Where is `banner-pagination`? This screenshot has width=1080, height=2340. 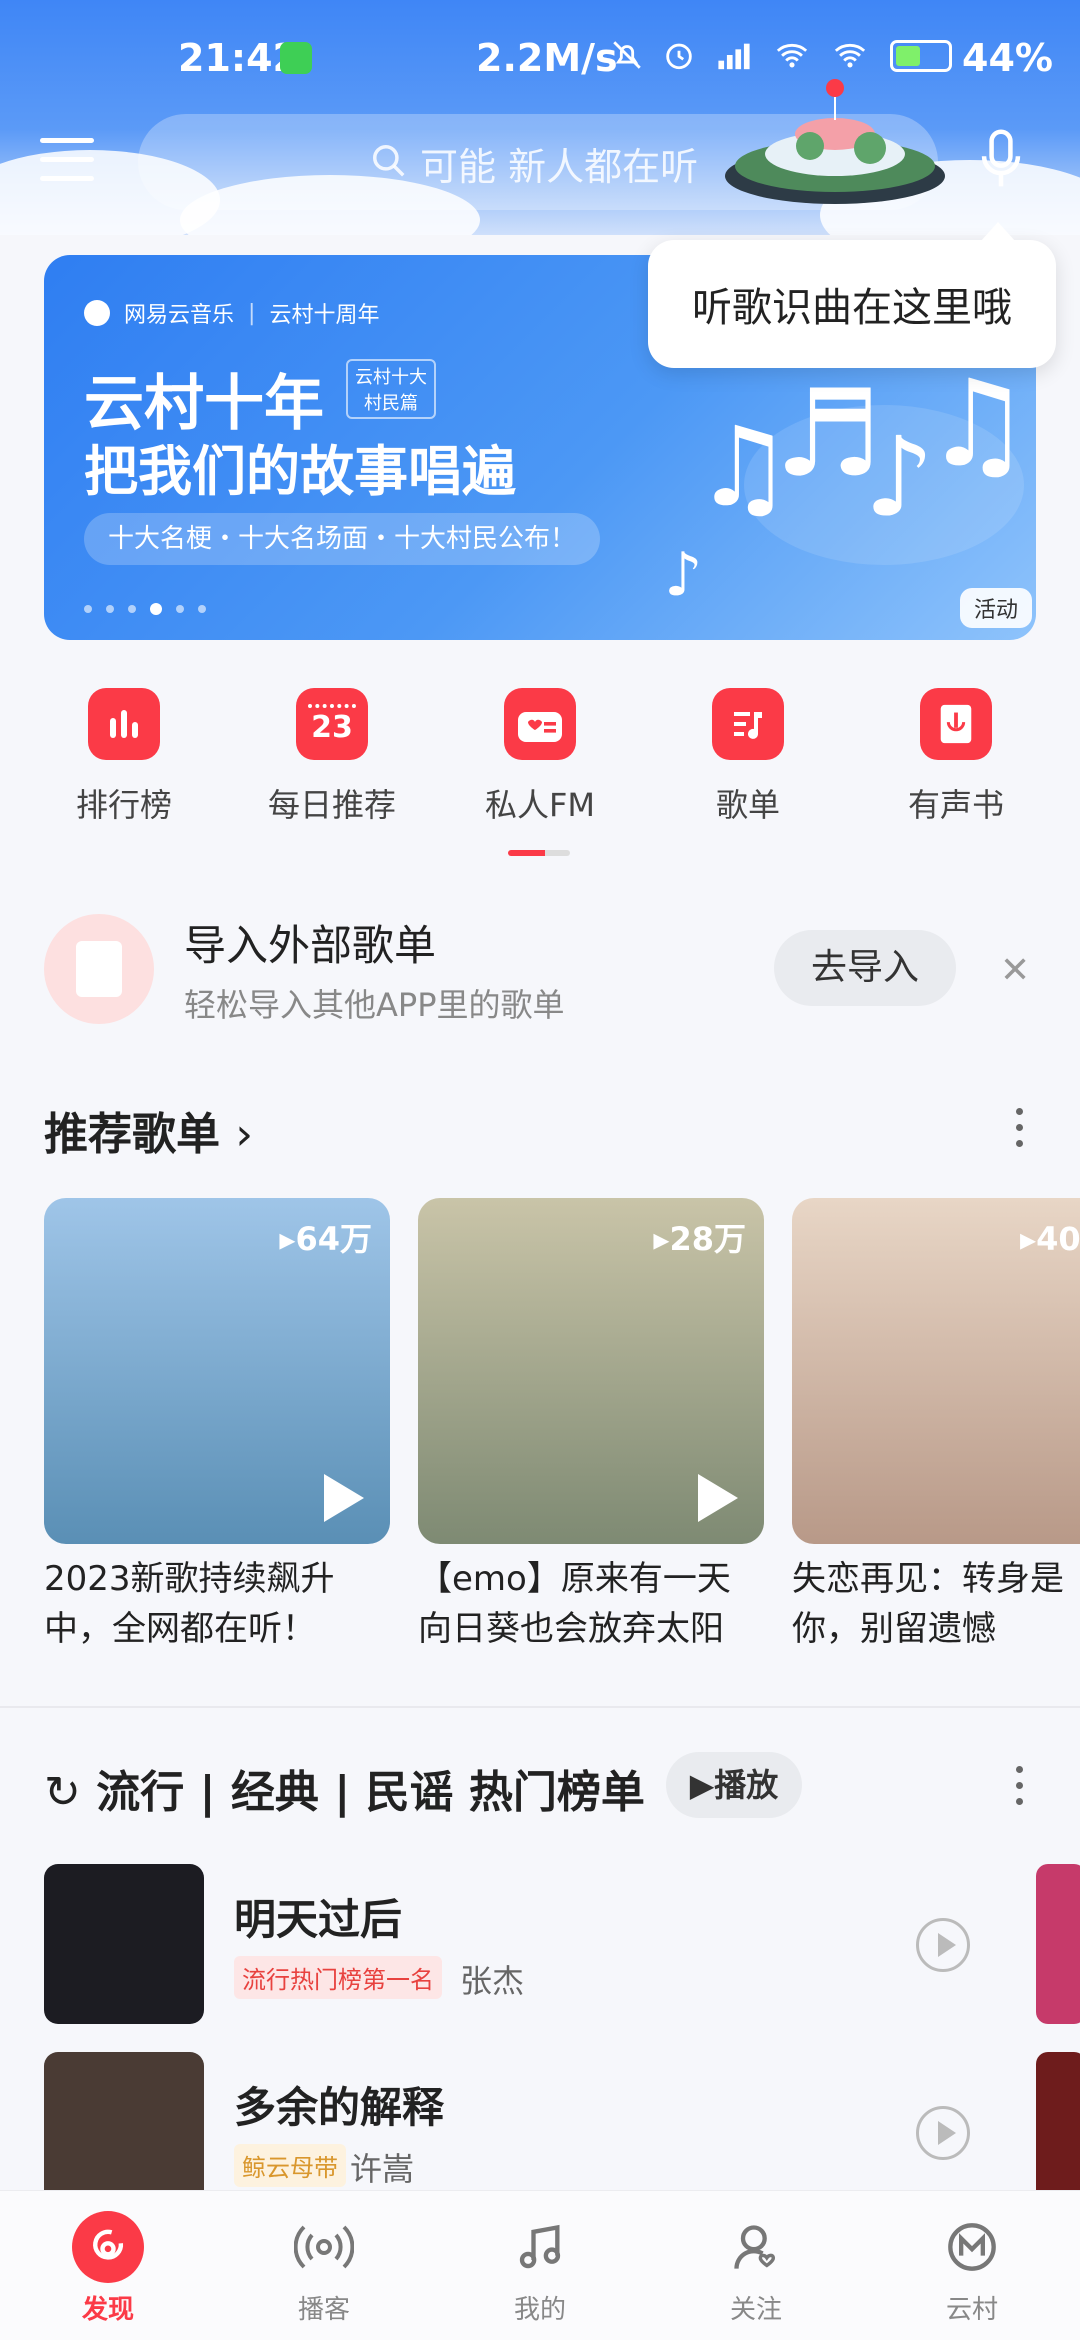 banner-pagination is located at coordinates (145, 609).